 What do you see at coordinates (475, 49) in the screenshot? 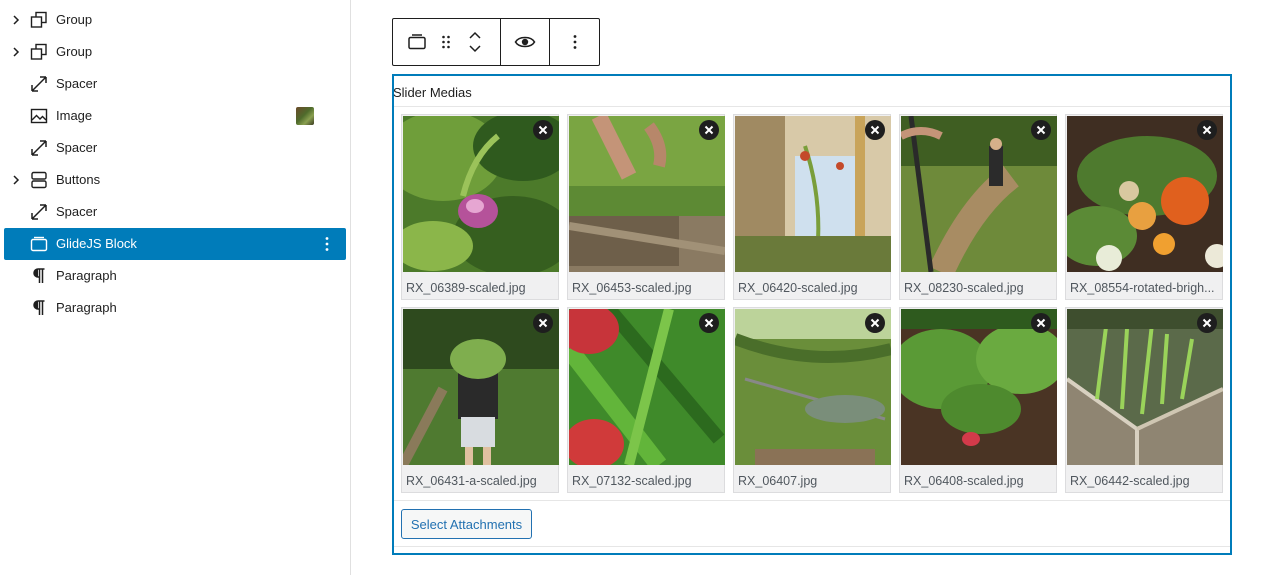
I see `chevron-down-icon` at bounding box center [475, 49].